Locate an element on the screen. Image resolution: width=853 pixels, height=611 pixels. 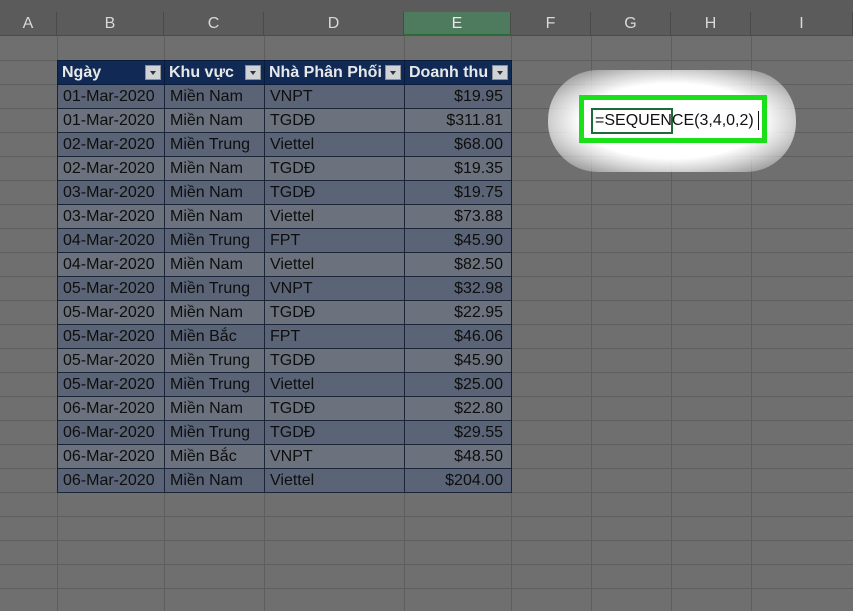
formula-cell-text: =SEQUENCE(3,4,0,2) is located at coordinates (677, 121).